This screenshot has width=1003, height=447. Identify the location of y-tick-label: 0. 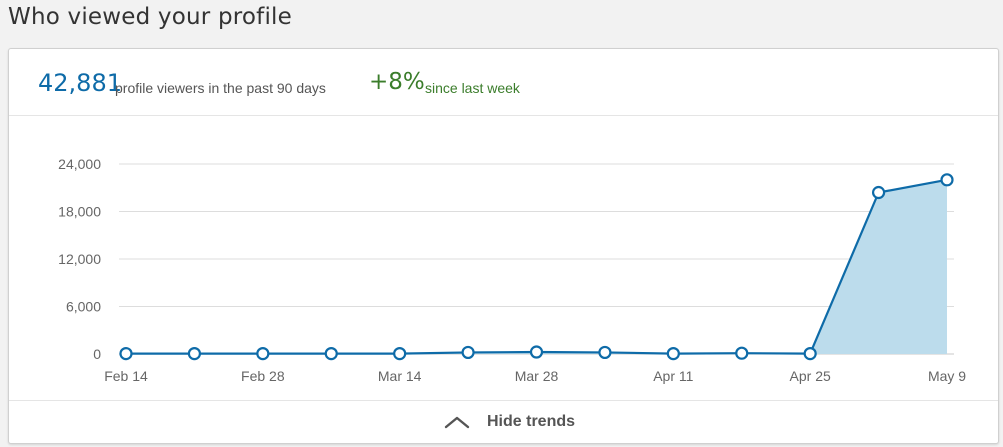
(97, 354).